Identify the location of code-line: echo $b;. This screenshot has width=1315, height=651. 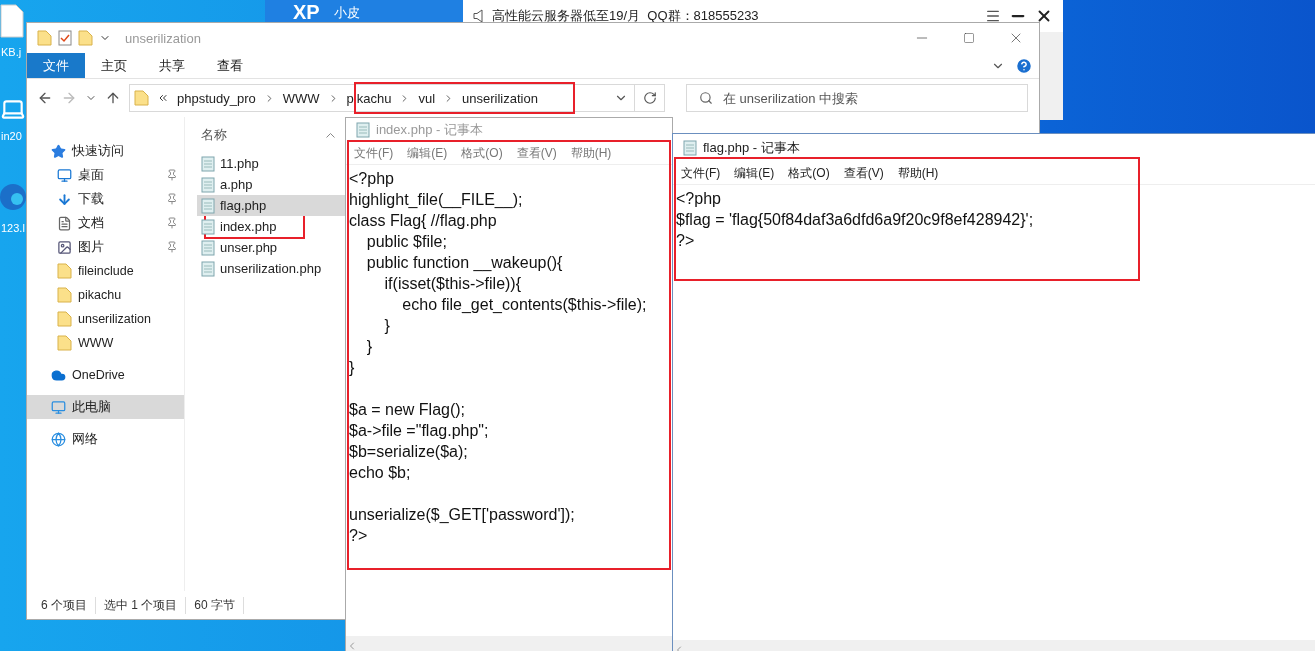
(380, 473).